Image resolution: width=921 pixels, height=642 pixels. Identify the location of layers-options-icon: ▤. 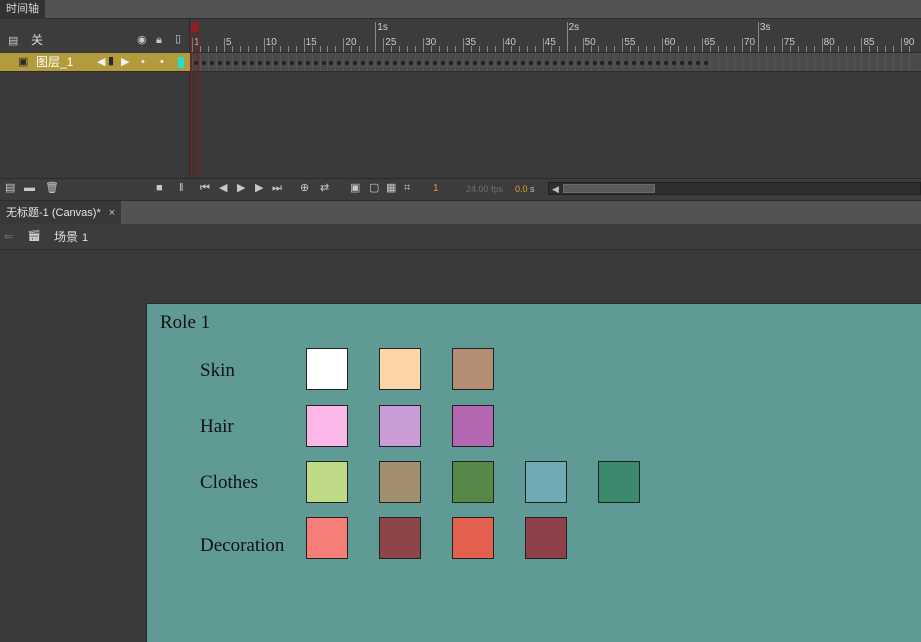
(13, 41).